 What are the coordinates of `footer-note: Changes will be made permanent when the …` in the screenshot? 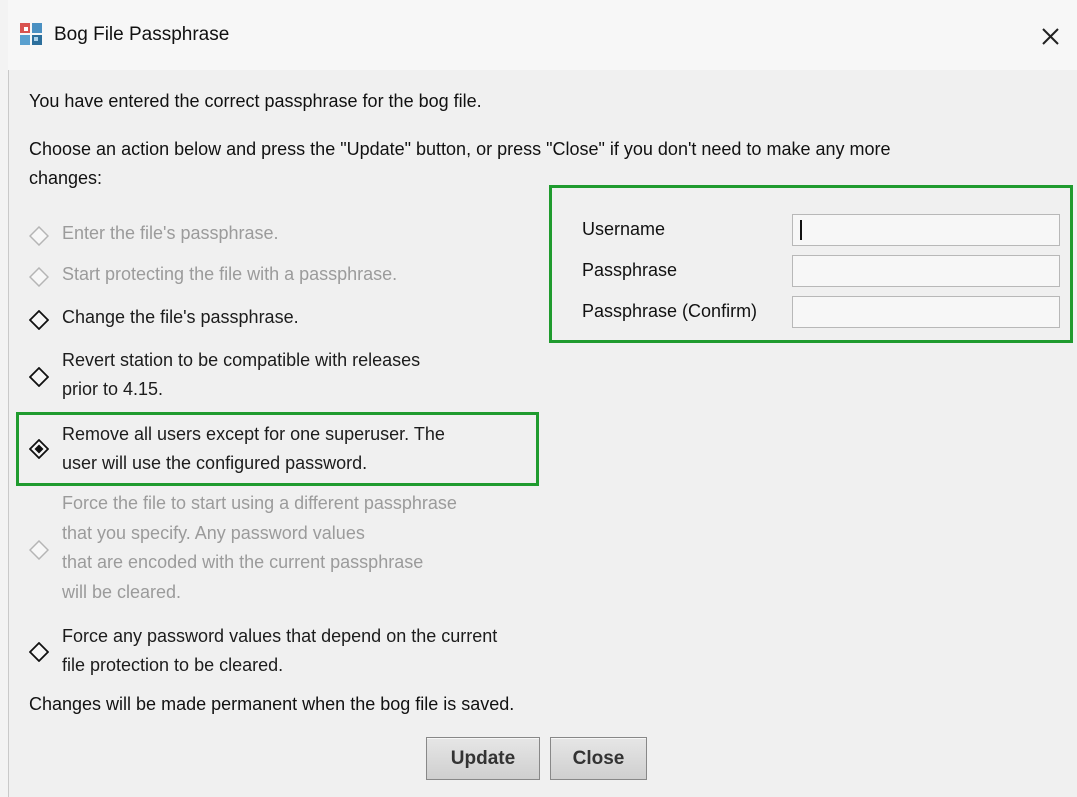 It's located at (272, 704).